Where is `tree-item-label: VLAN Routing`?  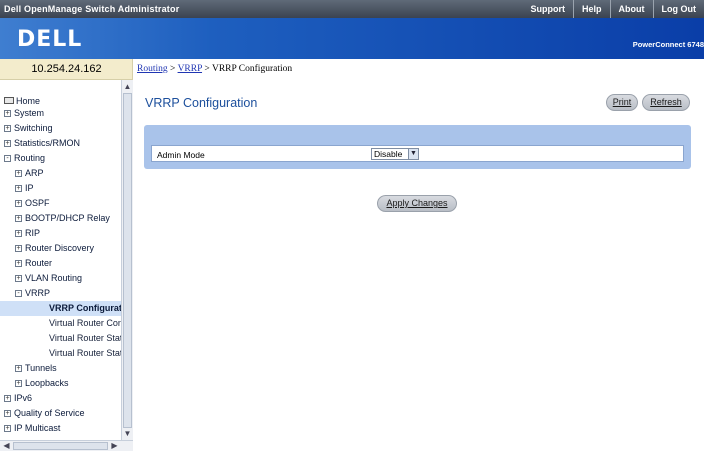 tree-item-label: VLAN Routing is located at coordinates (54, 278).